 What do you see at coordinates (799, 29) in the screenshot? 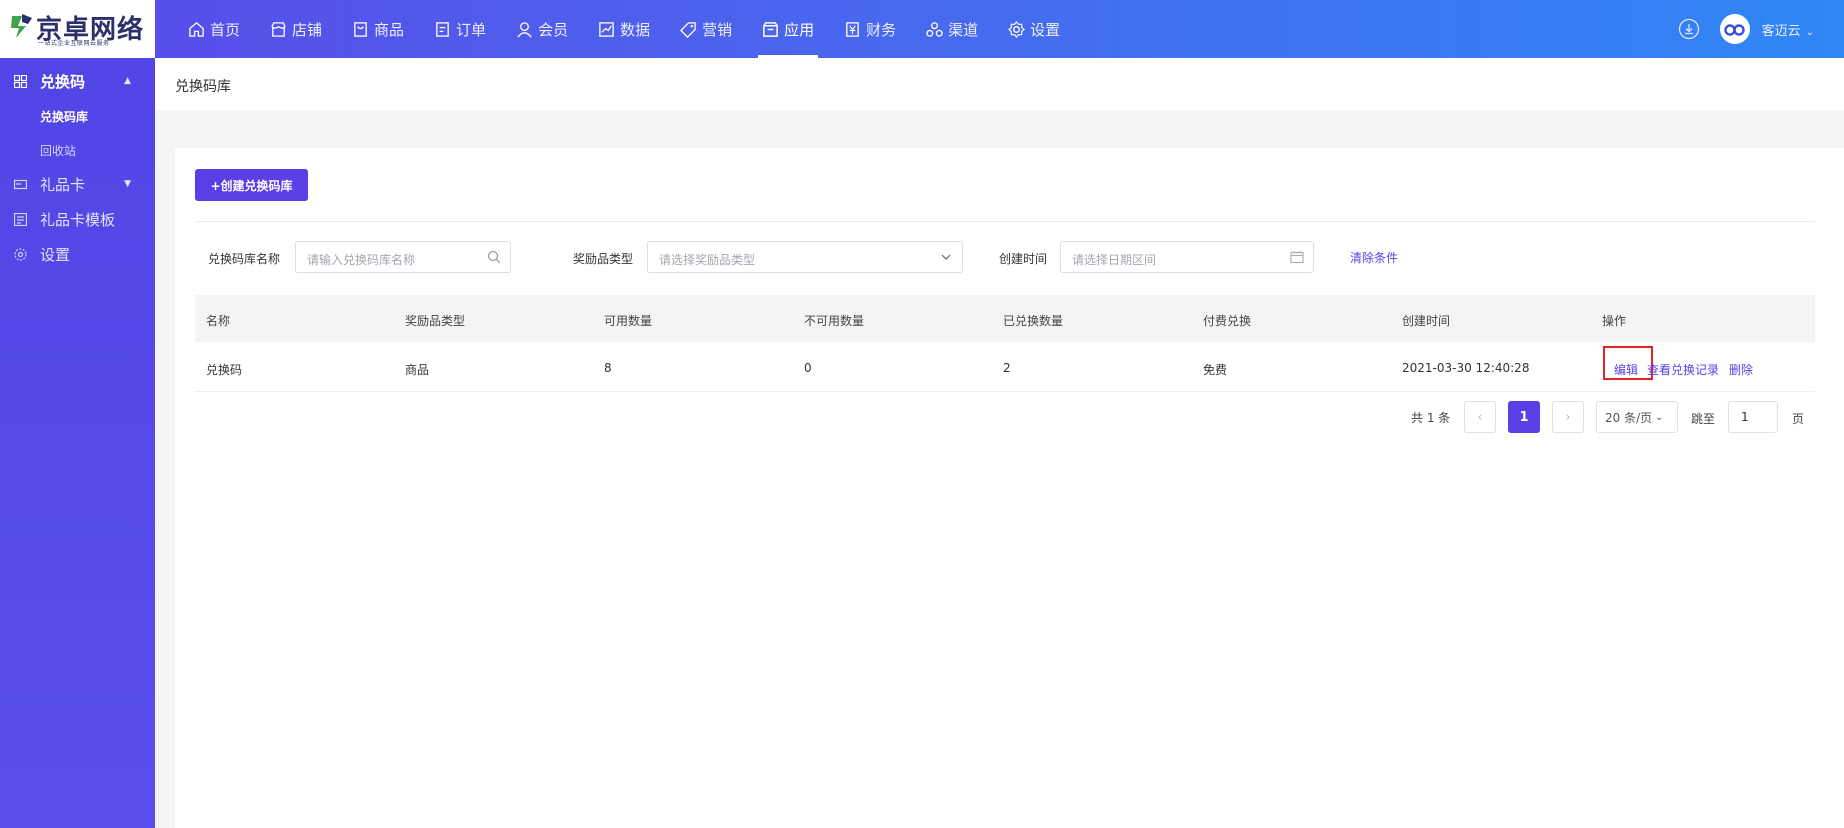
I see `nav-label: 应用` at bounding box center [799, 29].